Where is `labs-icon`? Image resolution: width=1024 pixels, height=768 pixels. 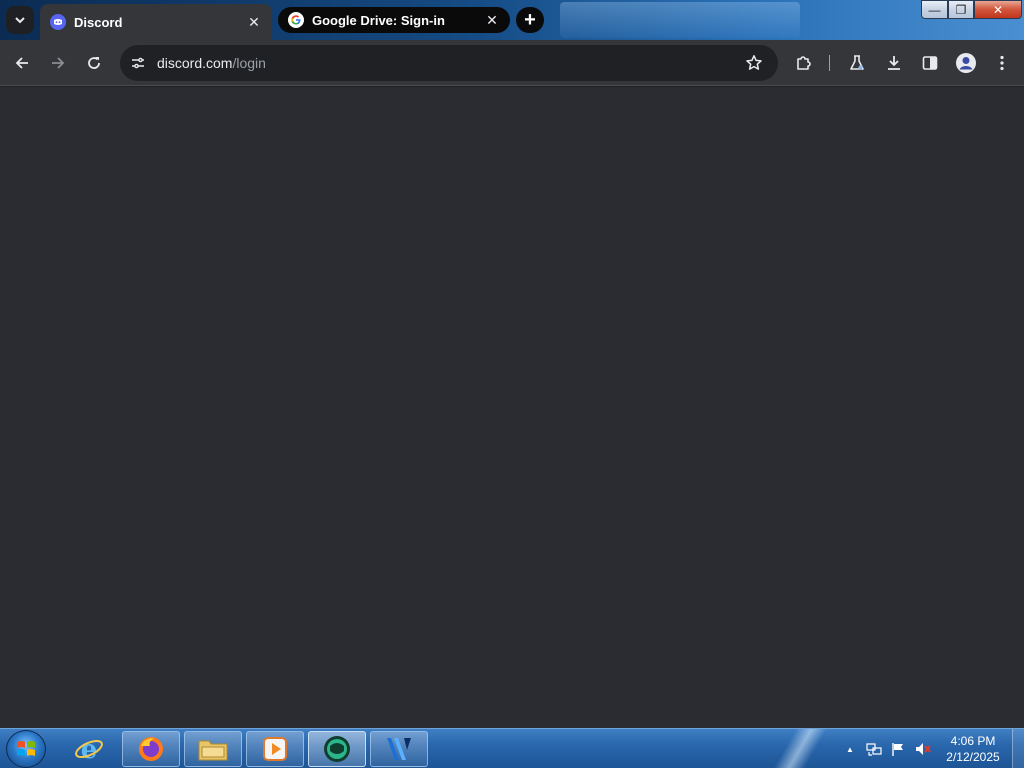 labs-icon is located at coordinates (857, 63).